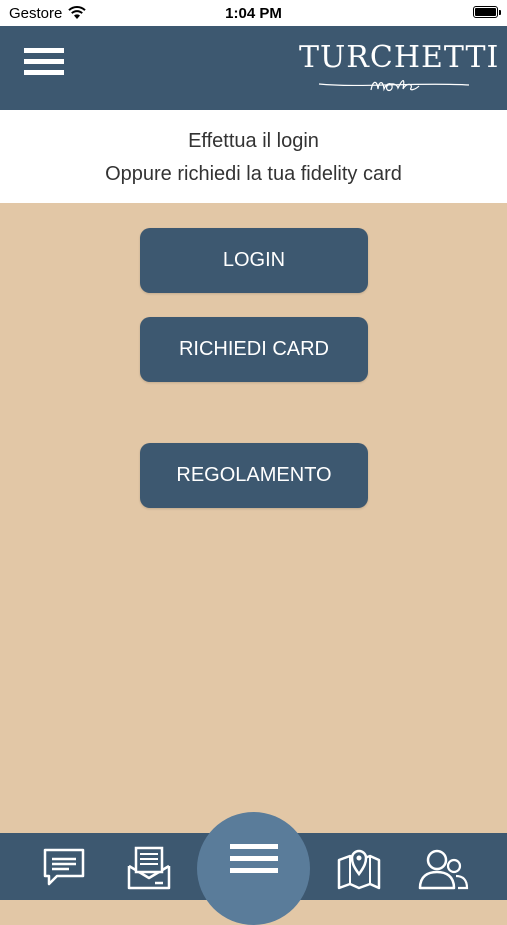  What do you see at coordinates (64, 867) in the screenshot?
I see `chat-icon` at bounding box center [64, 867].